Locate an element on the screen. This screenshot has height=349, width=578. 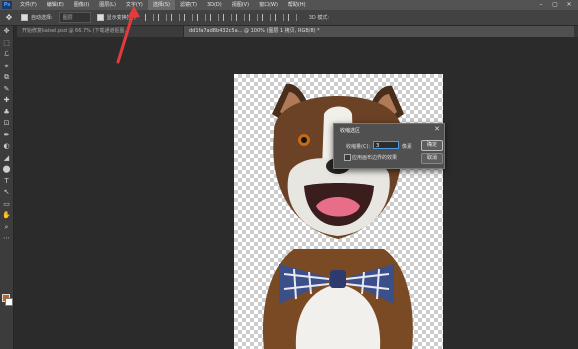
close-window-icon: ✕ is located at coordinates (569, 5).